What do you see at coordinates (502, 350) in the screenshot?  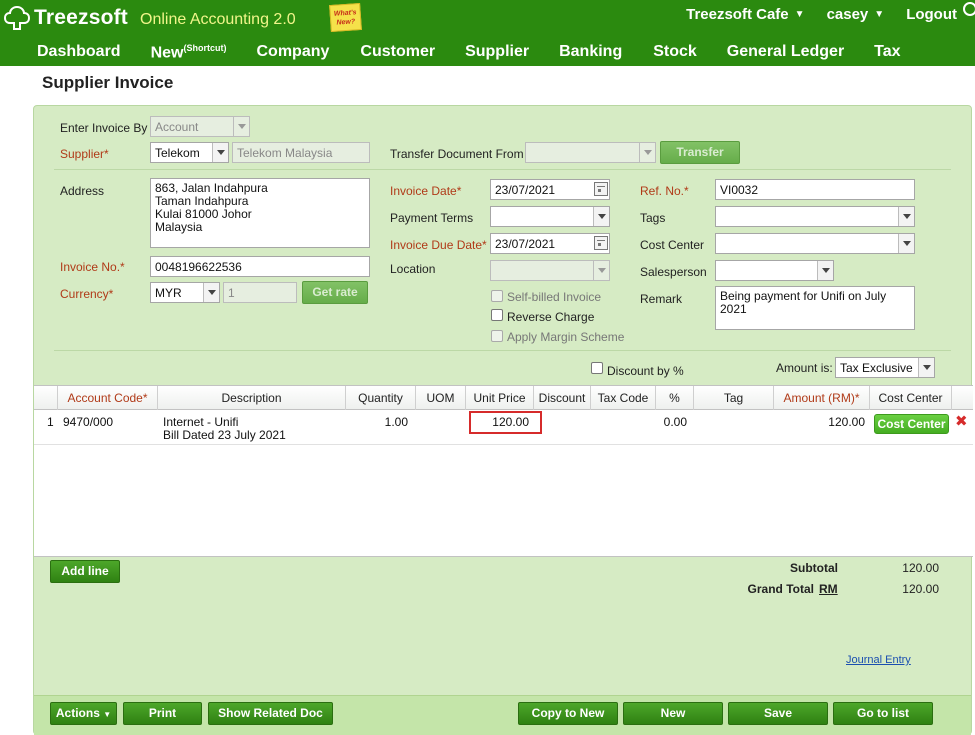 I see `divider` at bounding box center [502, 350].